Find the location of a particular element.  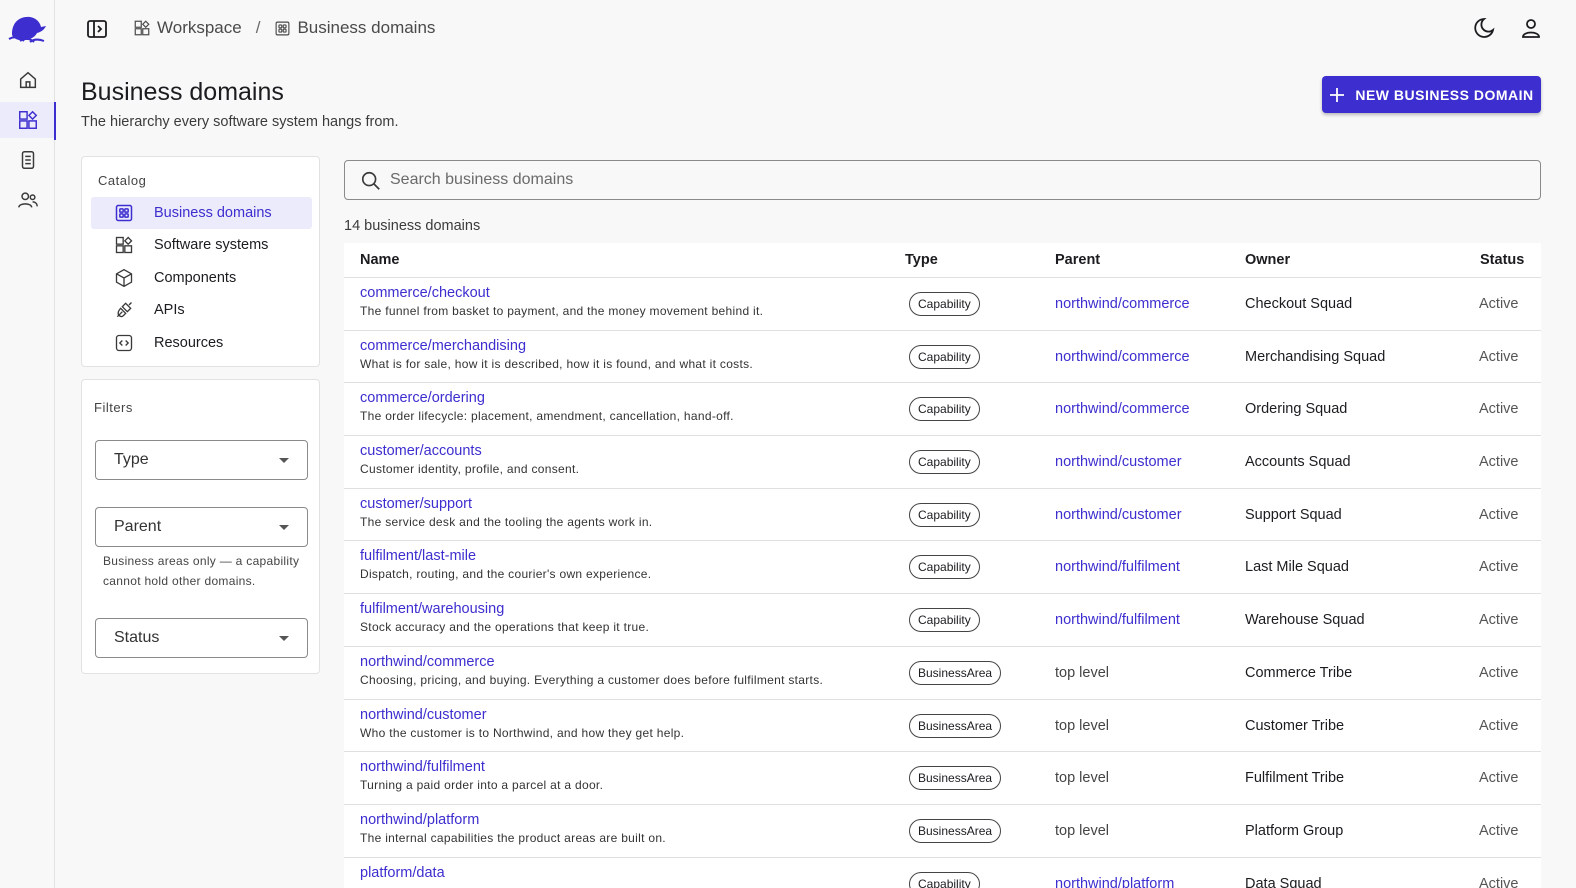

parent-filter-label: Parent is located at coordinates (138, 526).